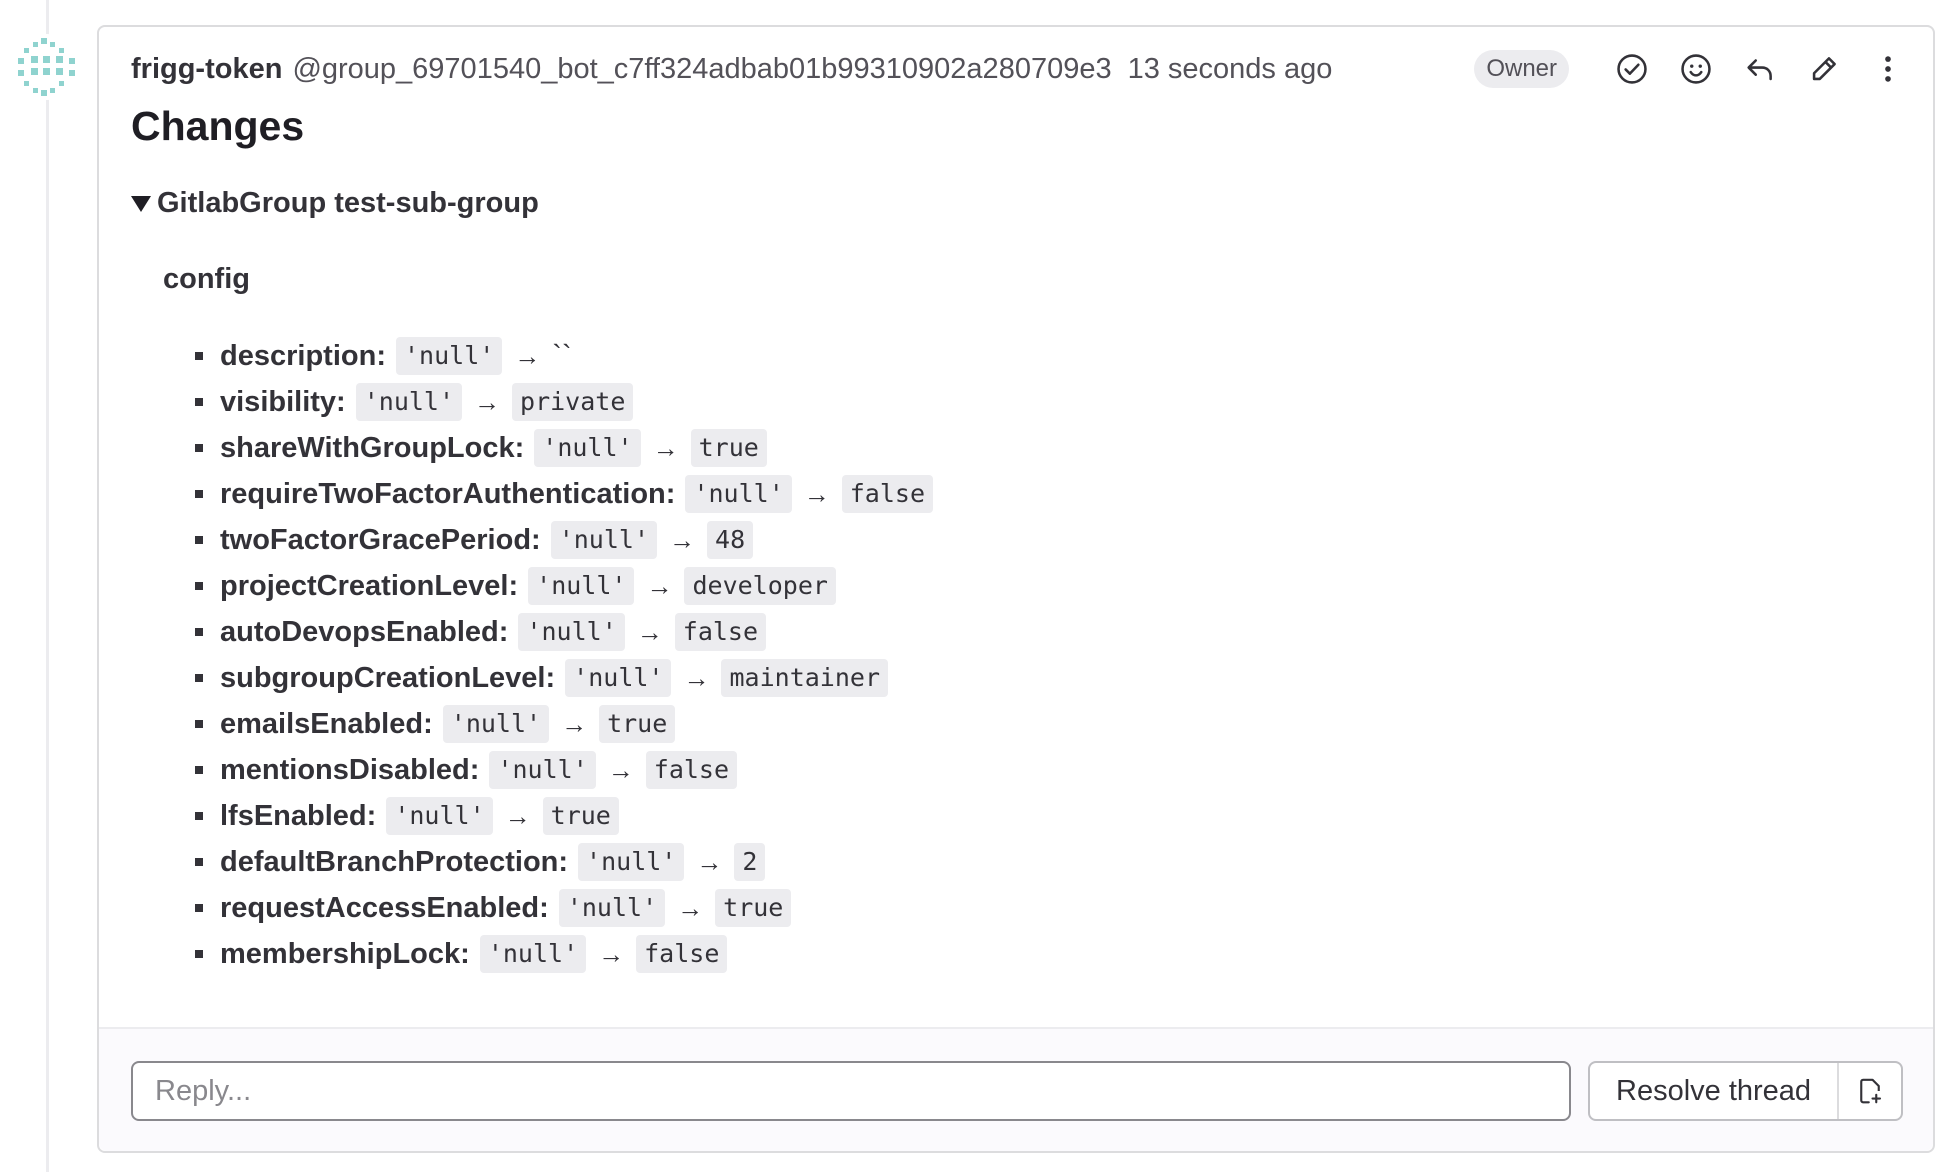  I want to click on avatar, so click(47, 67).